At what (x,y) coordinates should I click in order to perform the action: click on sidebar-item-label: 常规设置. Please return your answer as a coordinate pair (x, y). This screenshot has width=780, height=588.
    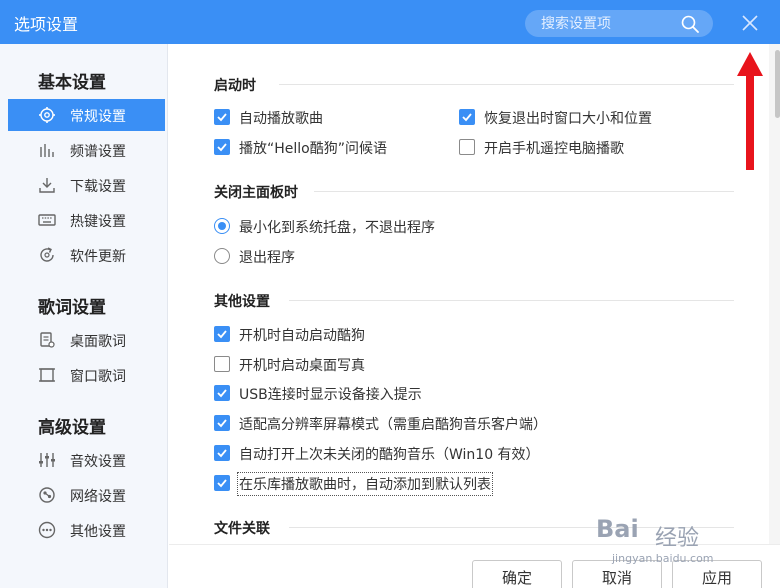
    Looking at the image, I should click on (98, 117).